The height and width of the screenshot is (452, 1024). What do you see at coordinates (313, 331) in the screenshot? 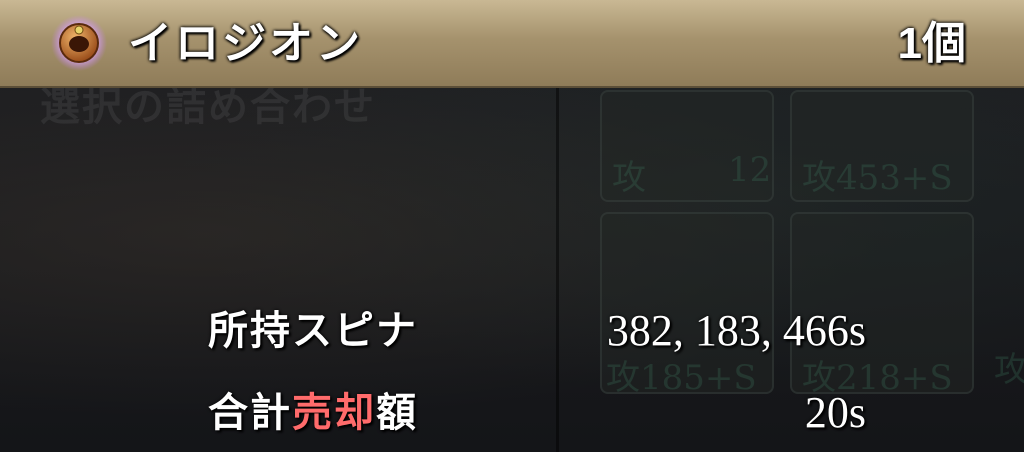
I see `owned-currency-label: 所持スピナ` at bounding box center [313, 331].